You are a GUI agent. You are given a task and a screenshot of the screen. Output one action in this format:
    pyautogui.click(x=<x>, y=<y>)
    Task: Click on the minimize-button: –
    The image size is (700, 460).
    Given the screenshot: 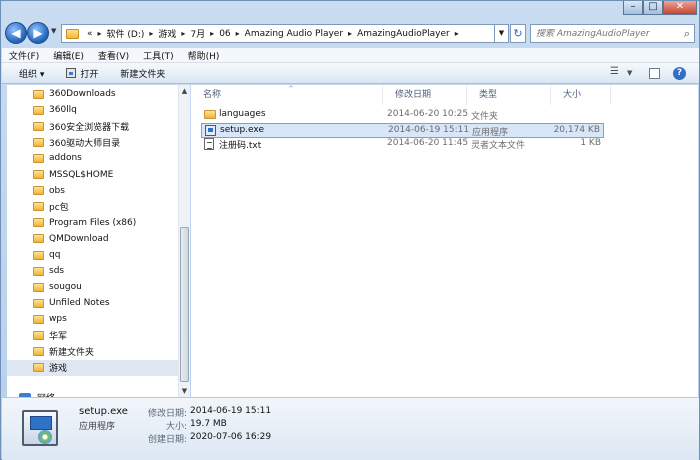 What is the action you would take?
    pyautogui.click(x=633, y=8)
    